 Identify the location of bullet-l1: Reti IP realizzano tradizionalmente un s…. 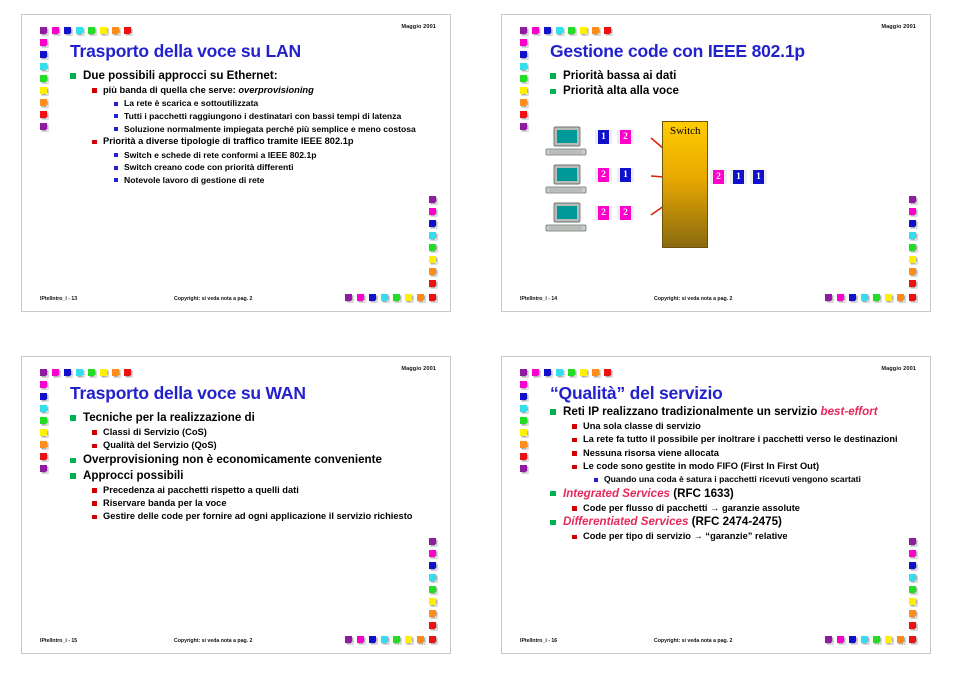
(735, 411).